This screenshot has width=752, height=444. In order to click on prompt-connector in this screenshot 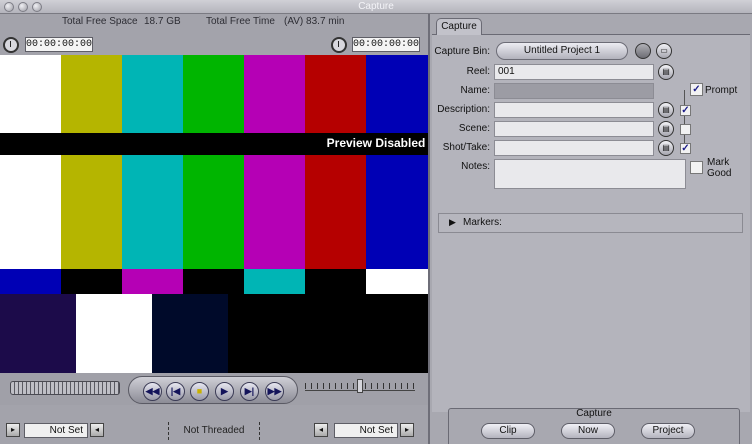, I will do `click(684, 120)`.